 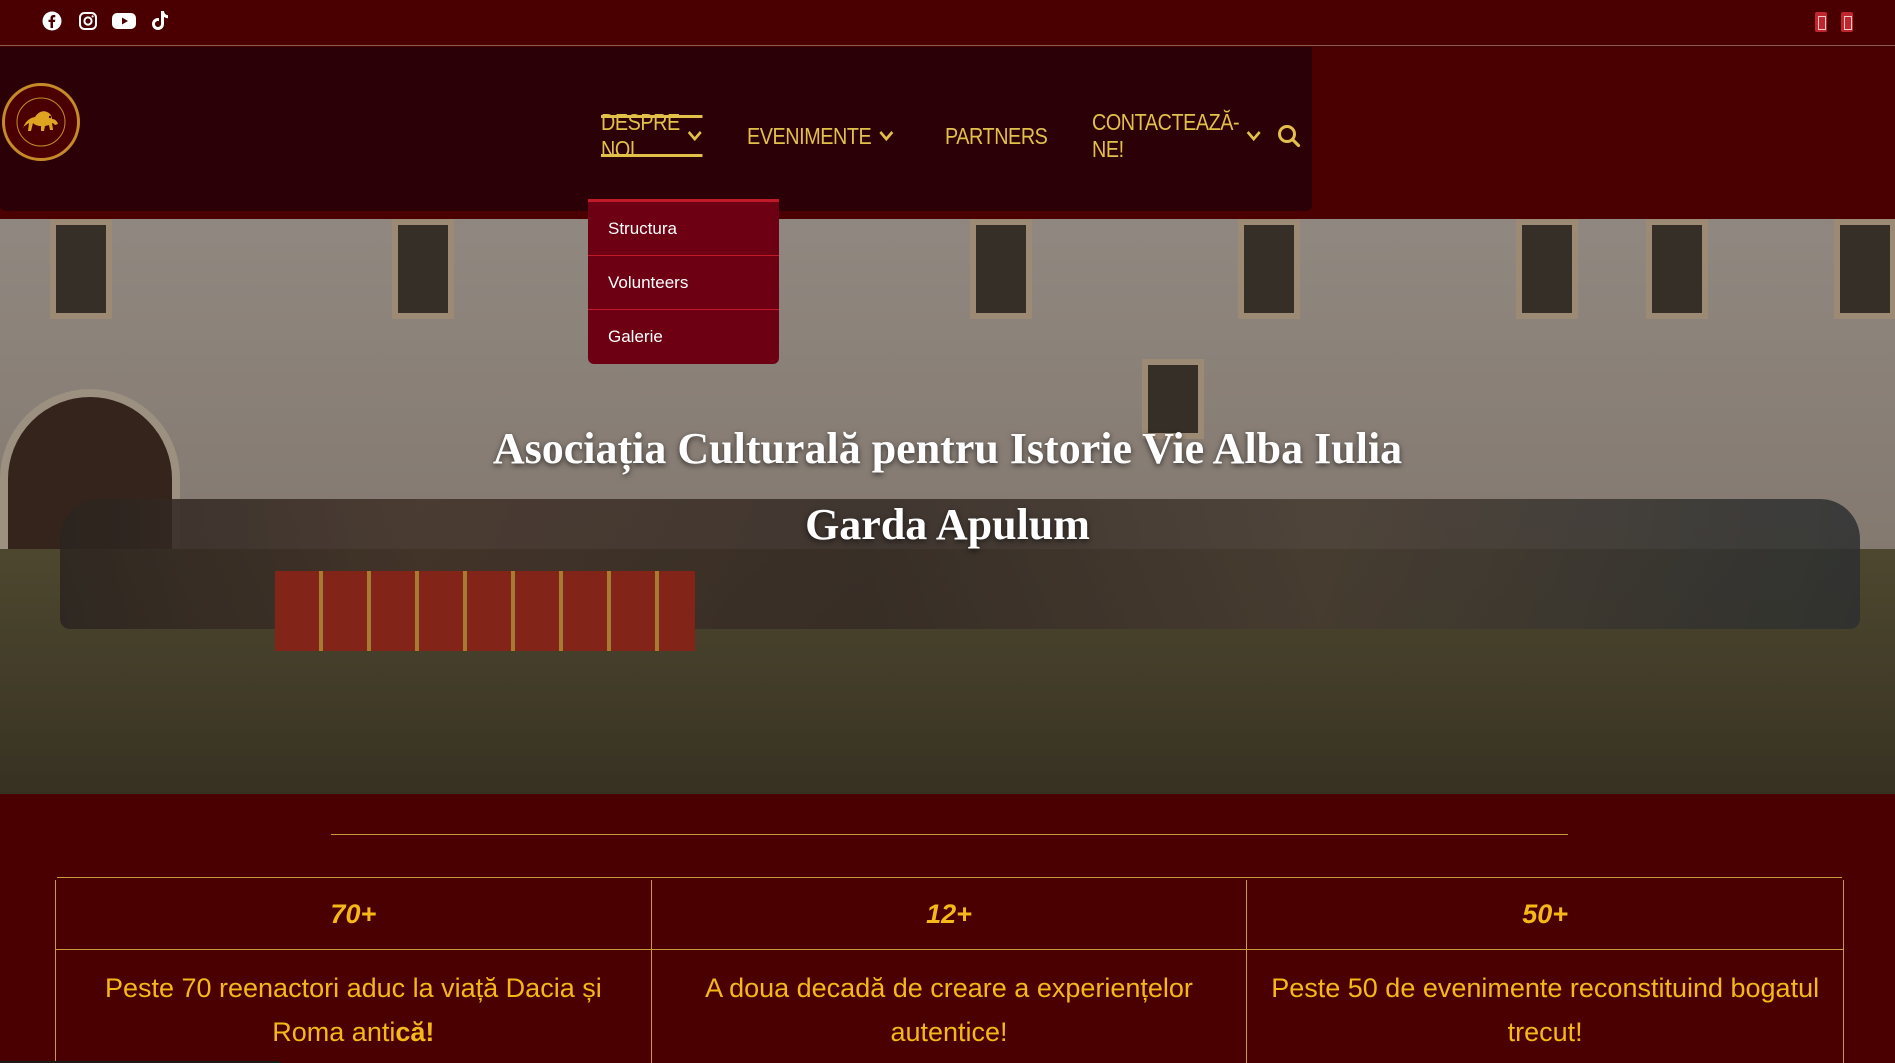 I want to click on youtube-icon, so click(x=124, y=21).